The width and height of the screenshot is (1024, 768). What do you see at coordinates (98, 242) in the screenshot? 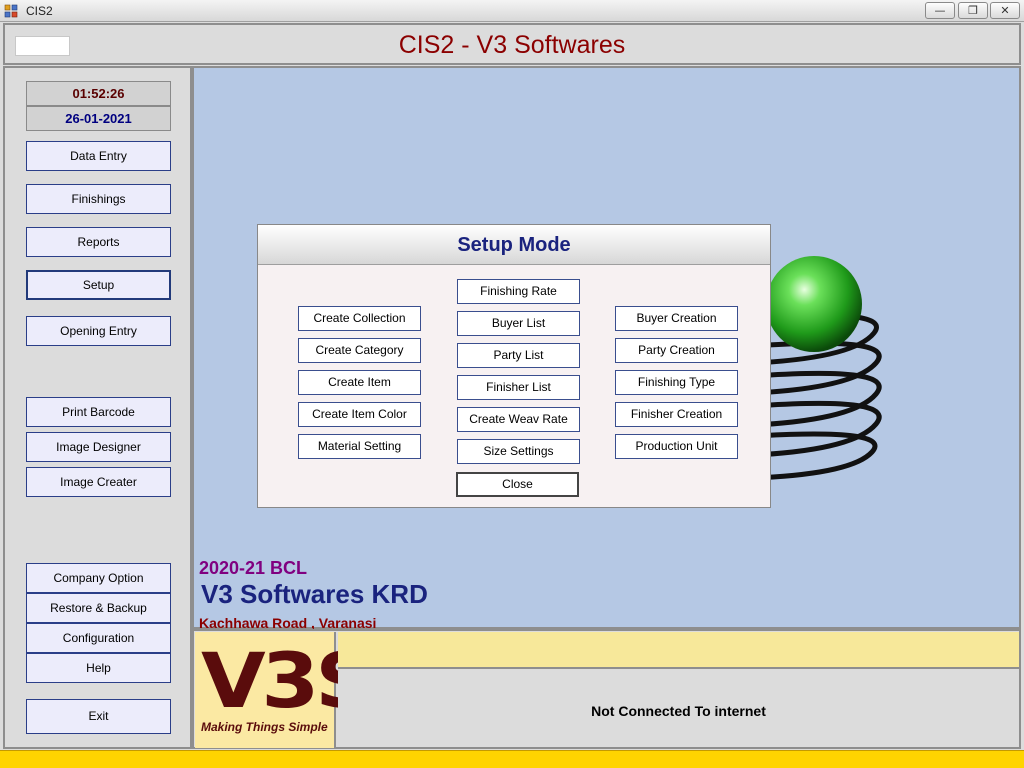
I see `sidebar-item-reports: Reports` at bounding box center [98, 242].